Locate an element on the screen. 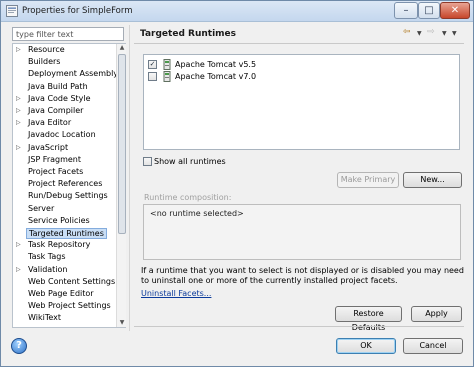  tree-item-label: Run/Debug Settings is located at coordinates (68, 196).